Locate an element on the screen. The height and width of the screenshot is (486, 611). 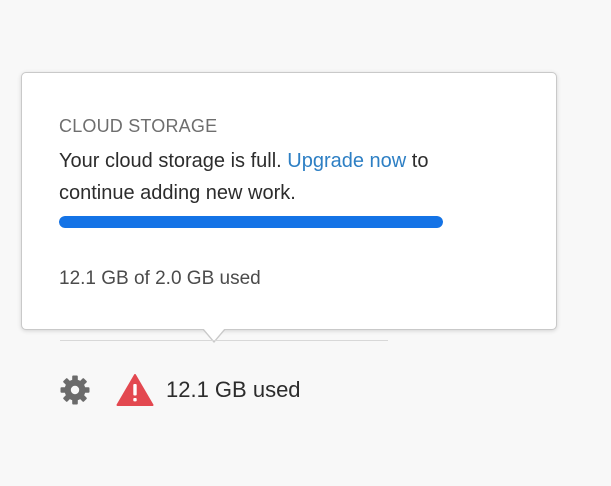
gear-icon is located at coordinates (75, 390).